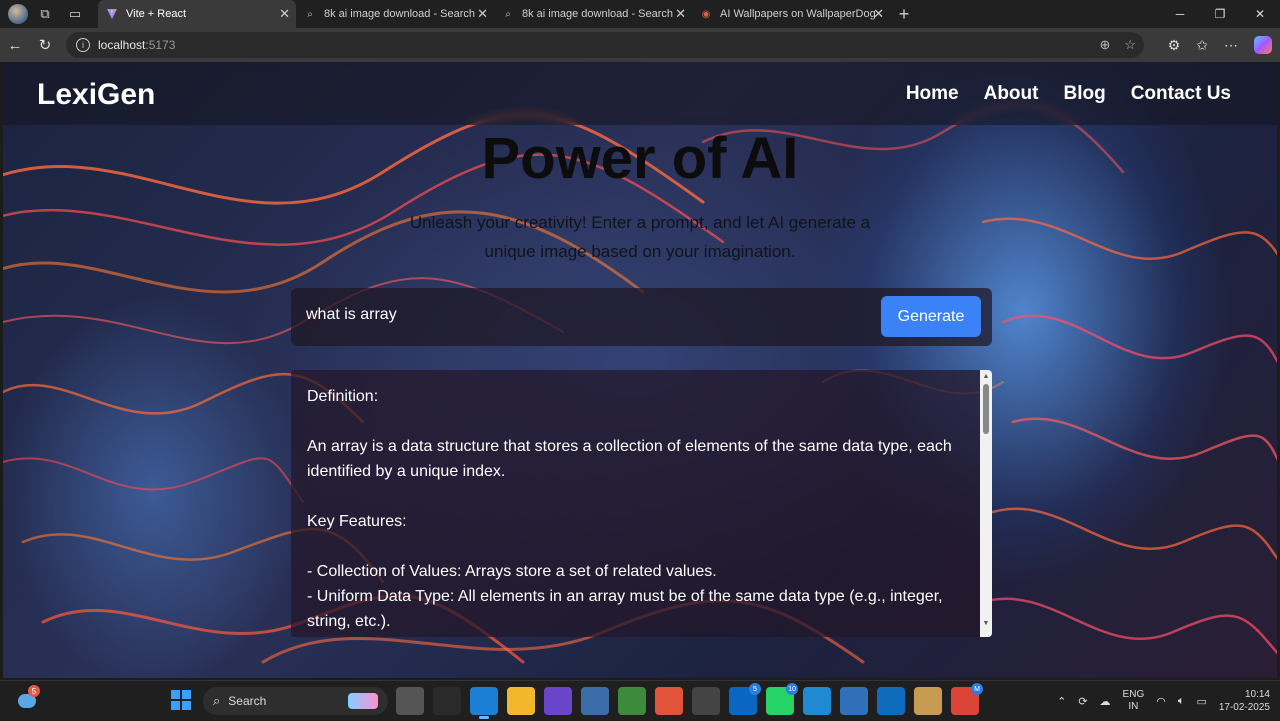 The width and height of the screenshot is (1280, 721). I want to click on zoom-icon: ⊕, so click(1104, 45).